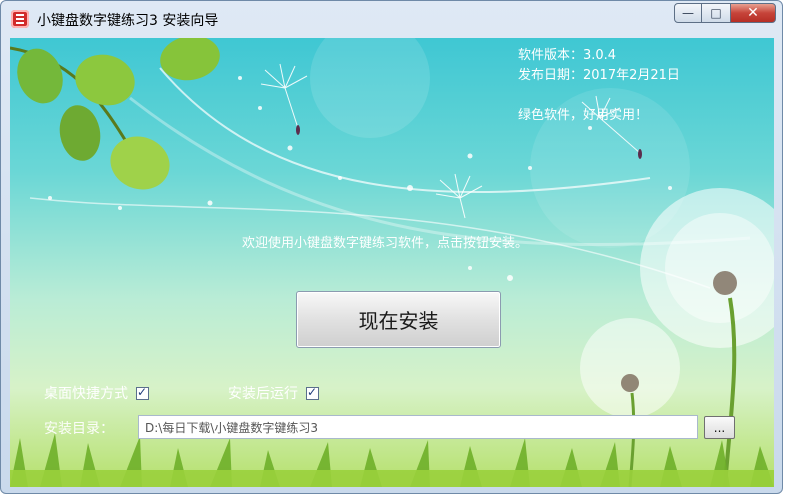  Describe the element at coordinates (263, 394) in the screenshot. I see `run-after-install-label: 安装后运行` at that location.